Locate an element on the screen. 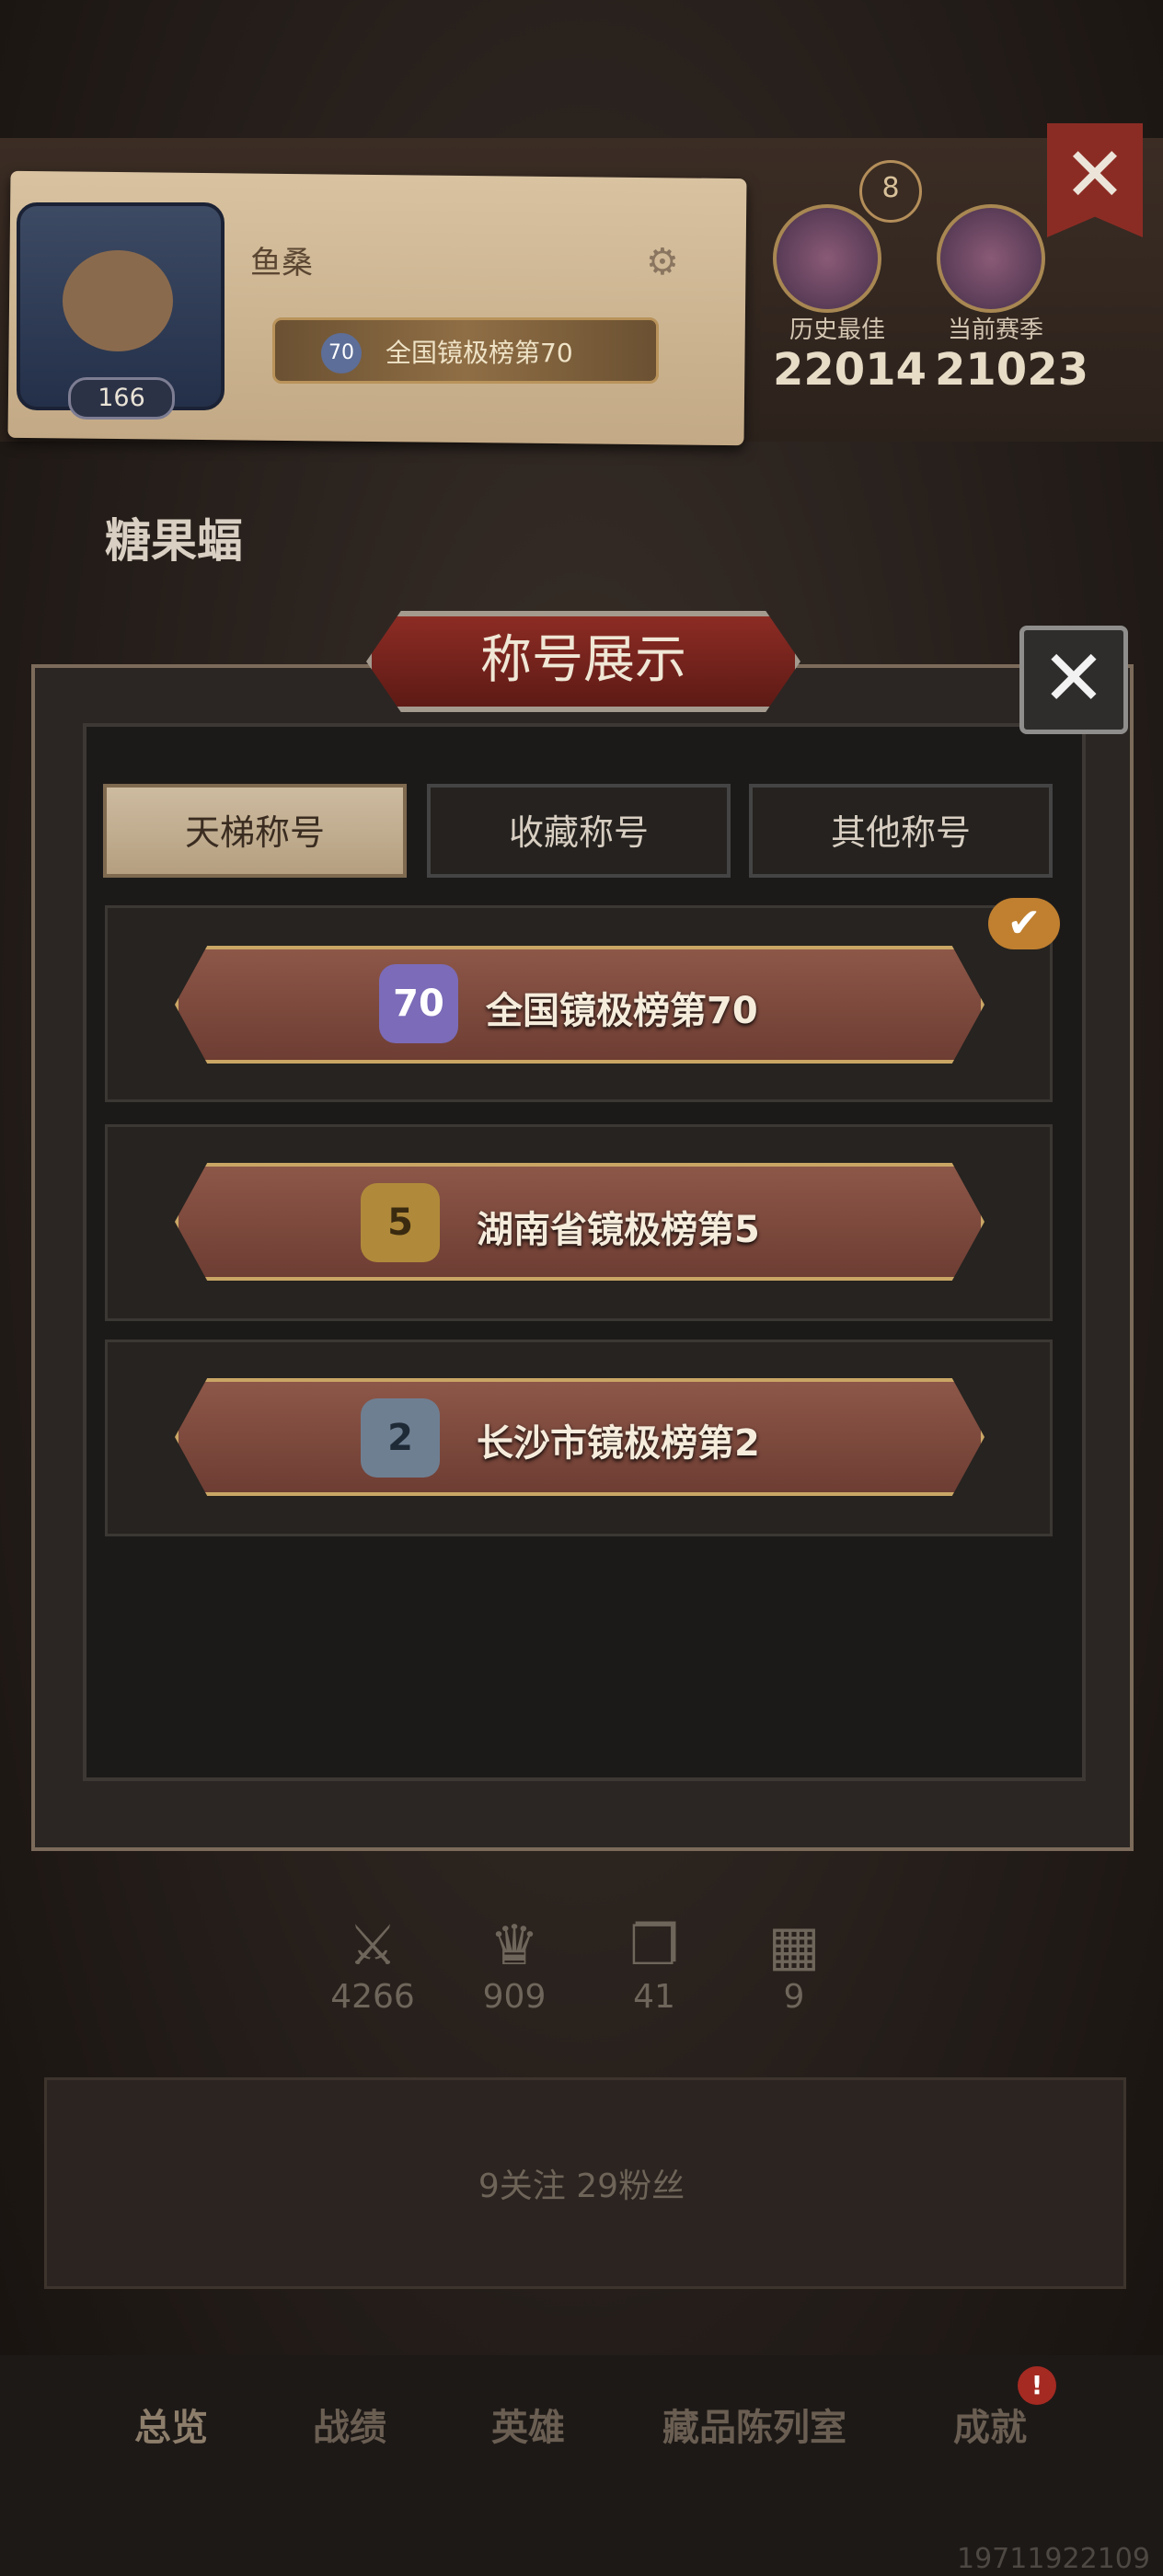 The height and width of the screenshot is (2576, 1163). nav-achievements: 成就 is located at coordinates (990, 2424).